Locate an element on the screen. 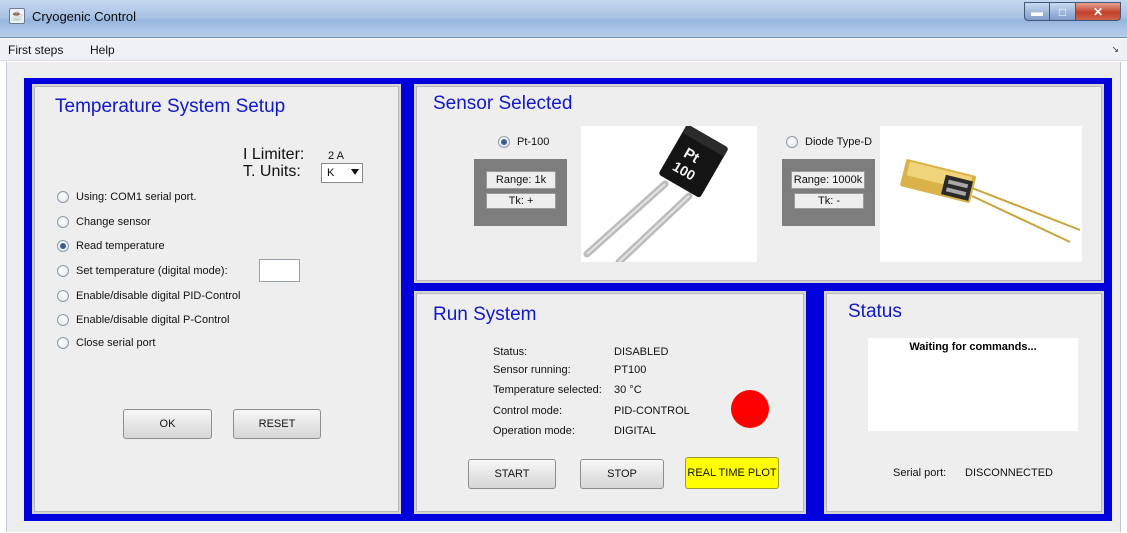 The height and width of the screenshot is (533, 1127). diode-sensor-graphic is located at coordinates (990, 201).